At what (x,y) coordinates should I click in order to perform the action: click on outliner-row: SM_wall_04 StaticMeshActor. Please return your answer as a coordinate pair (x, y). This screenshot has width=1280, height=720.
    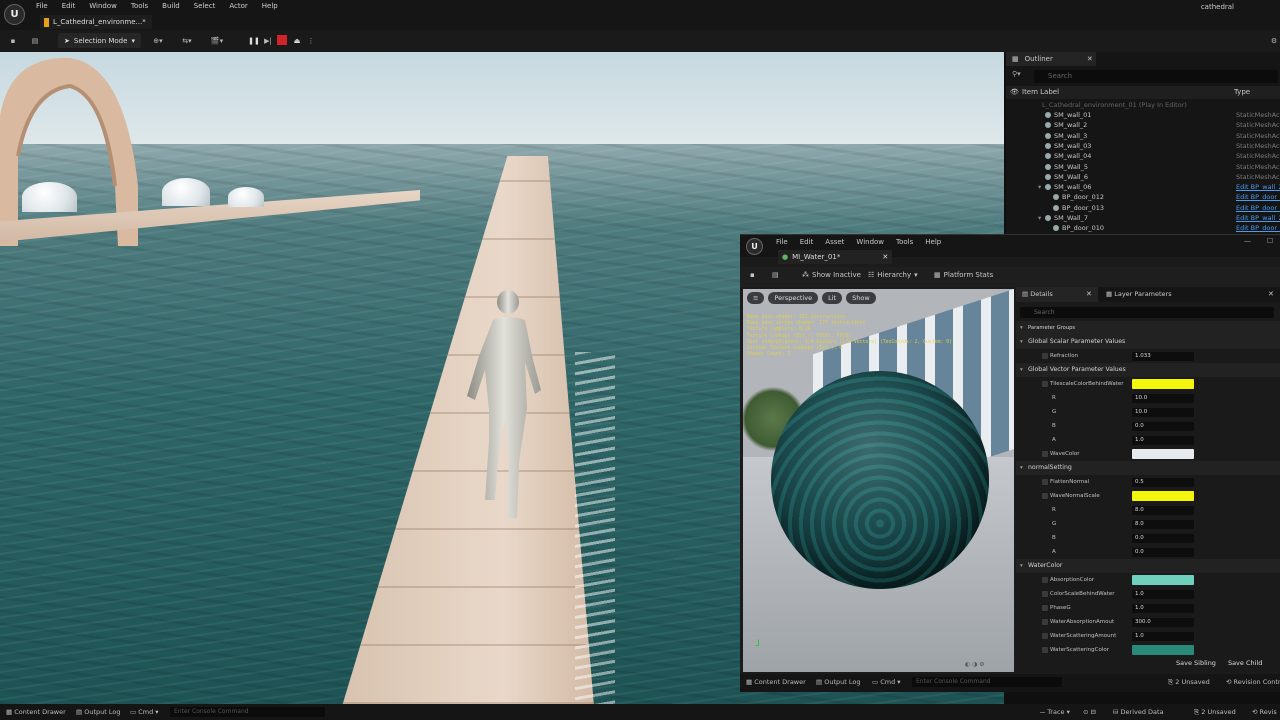
    Looking at the image, I should click on (1143, 156).